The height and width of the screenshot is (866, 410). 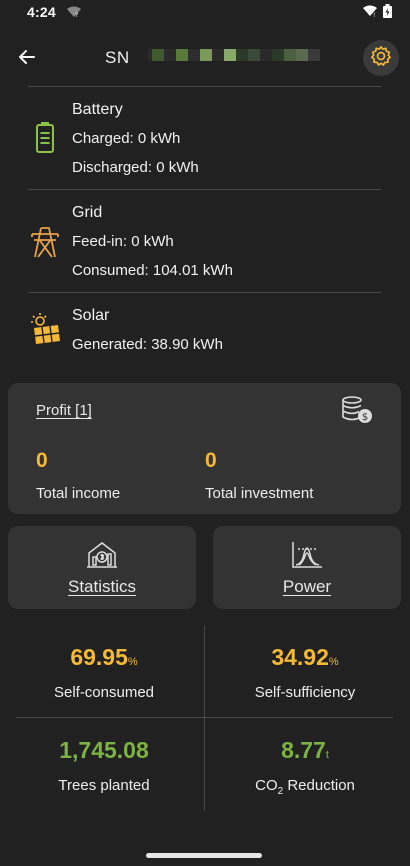 What do you see at coordinates (307, 555) in the screenshot?
I see `power-curve-icon` at bounding box center [307, 555].